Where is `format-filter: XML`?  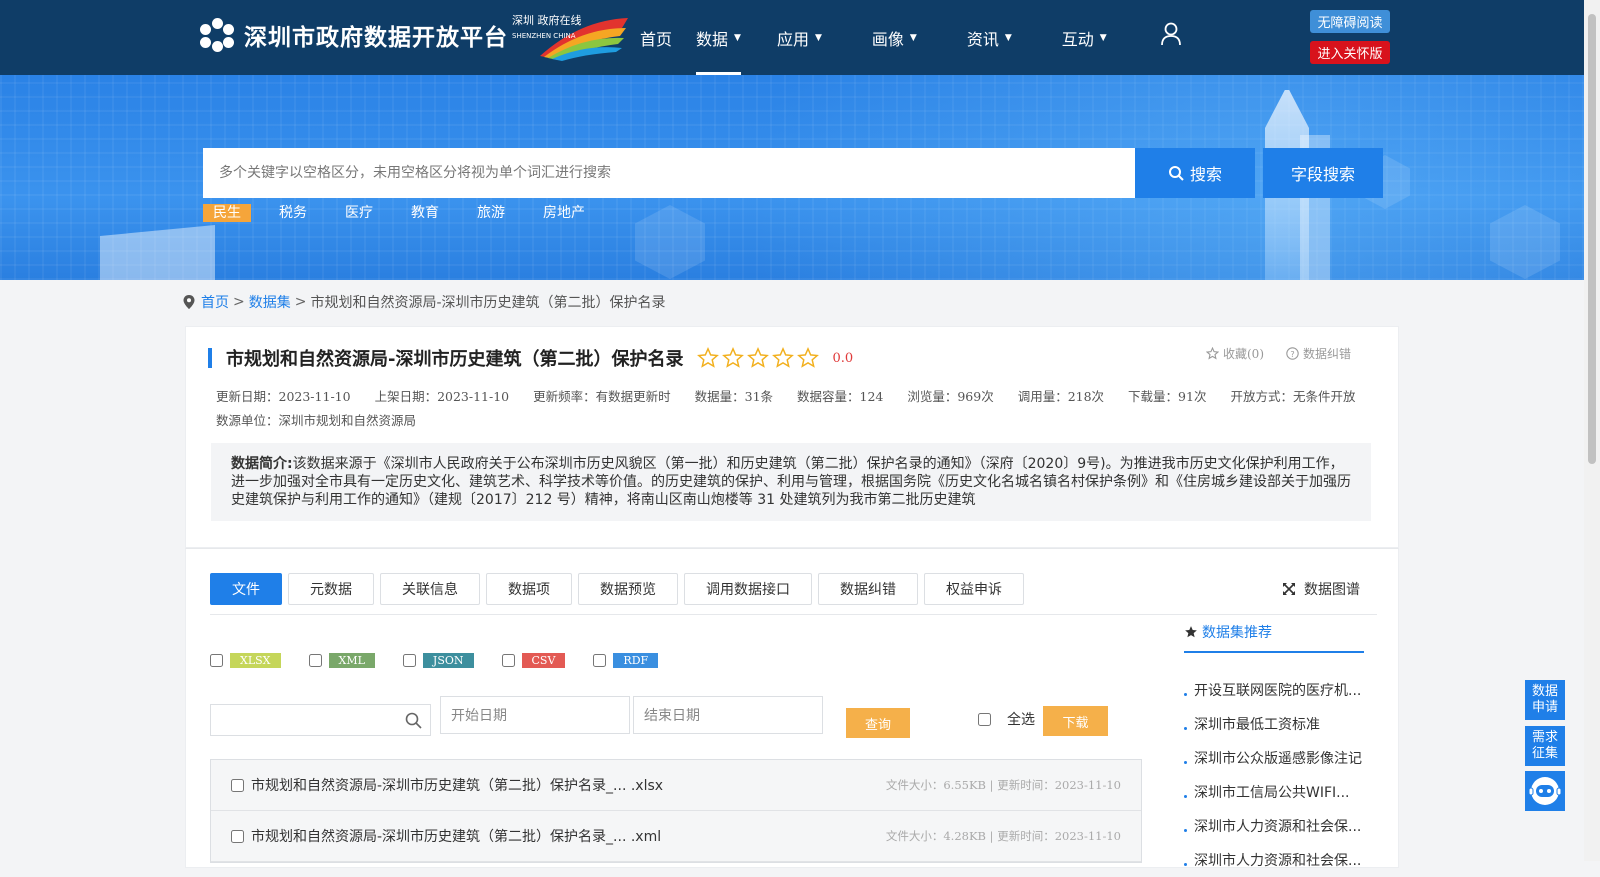
format-filter: XML is located at coordinates (341, 660).